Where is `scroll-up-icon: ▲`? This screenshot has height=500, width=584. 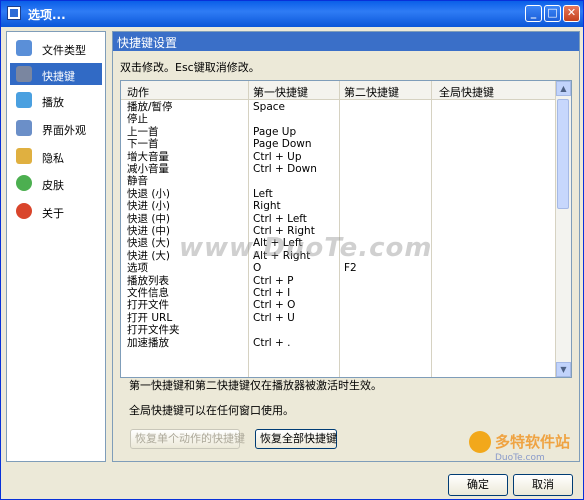
scroll-up-icon: ▲ is located at coordinates (563, 88).